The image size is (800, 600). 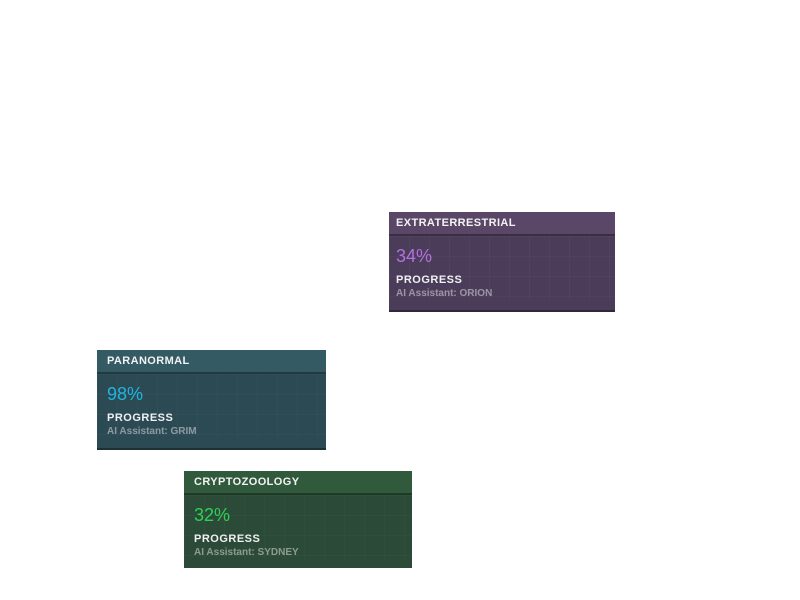 What do you see at coordinates (246, 552) in the screenshot?
I see `ai-assistant-label: AI Assistant: SYDNEY` at bounding box center [246, 552].